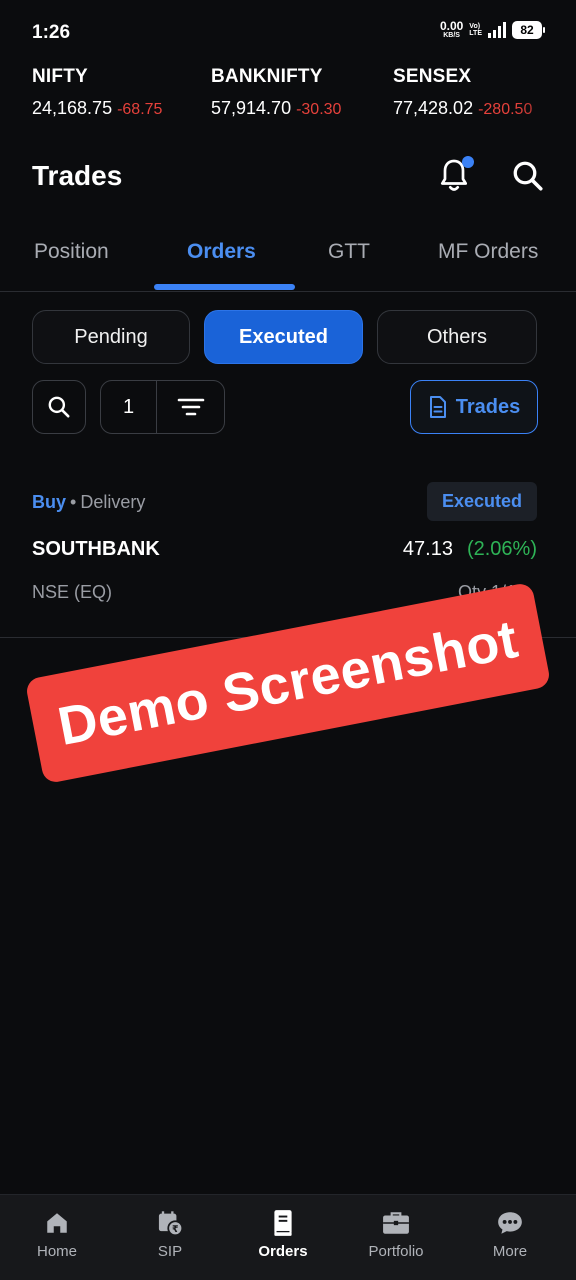  What do you see at coordinates (528, 29) in the screenshot?
I see `battery-icon: 82` at bounding box center [528, 29].